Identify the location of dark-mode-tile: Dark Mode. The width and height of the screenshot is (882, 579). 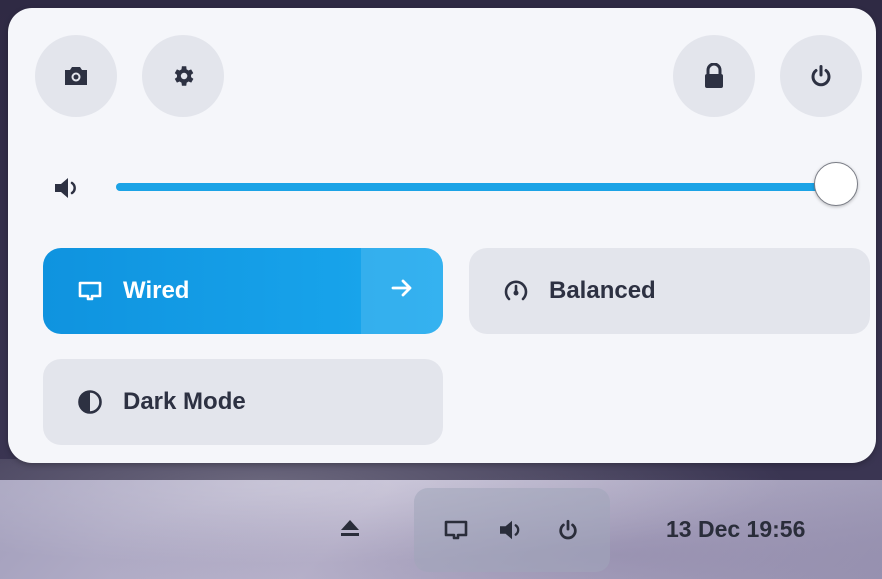
(243, 402).